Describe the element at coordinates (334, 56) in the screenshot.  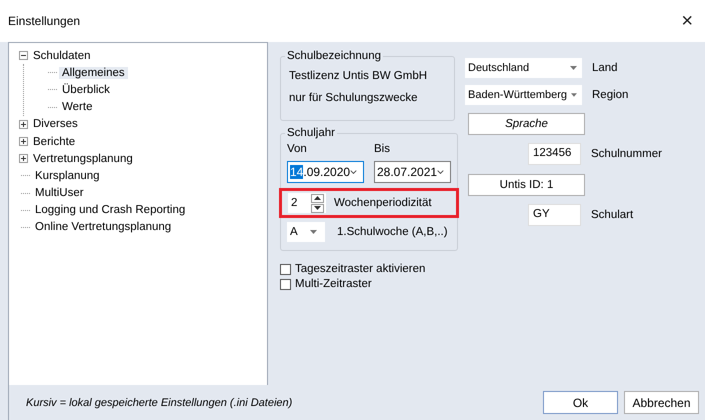
I see `group-title: Schulbezeichnung` at that location.